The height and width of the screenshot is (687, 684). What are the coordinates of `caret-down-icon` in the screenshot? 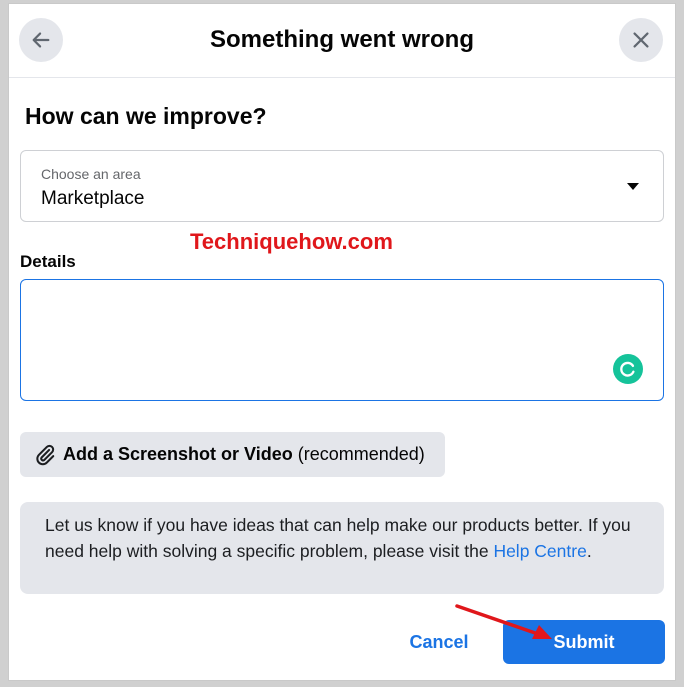 It's located at (633, 186).